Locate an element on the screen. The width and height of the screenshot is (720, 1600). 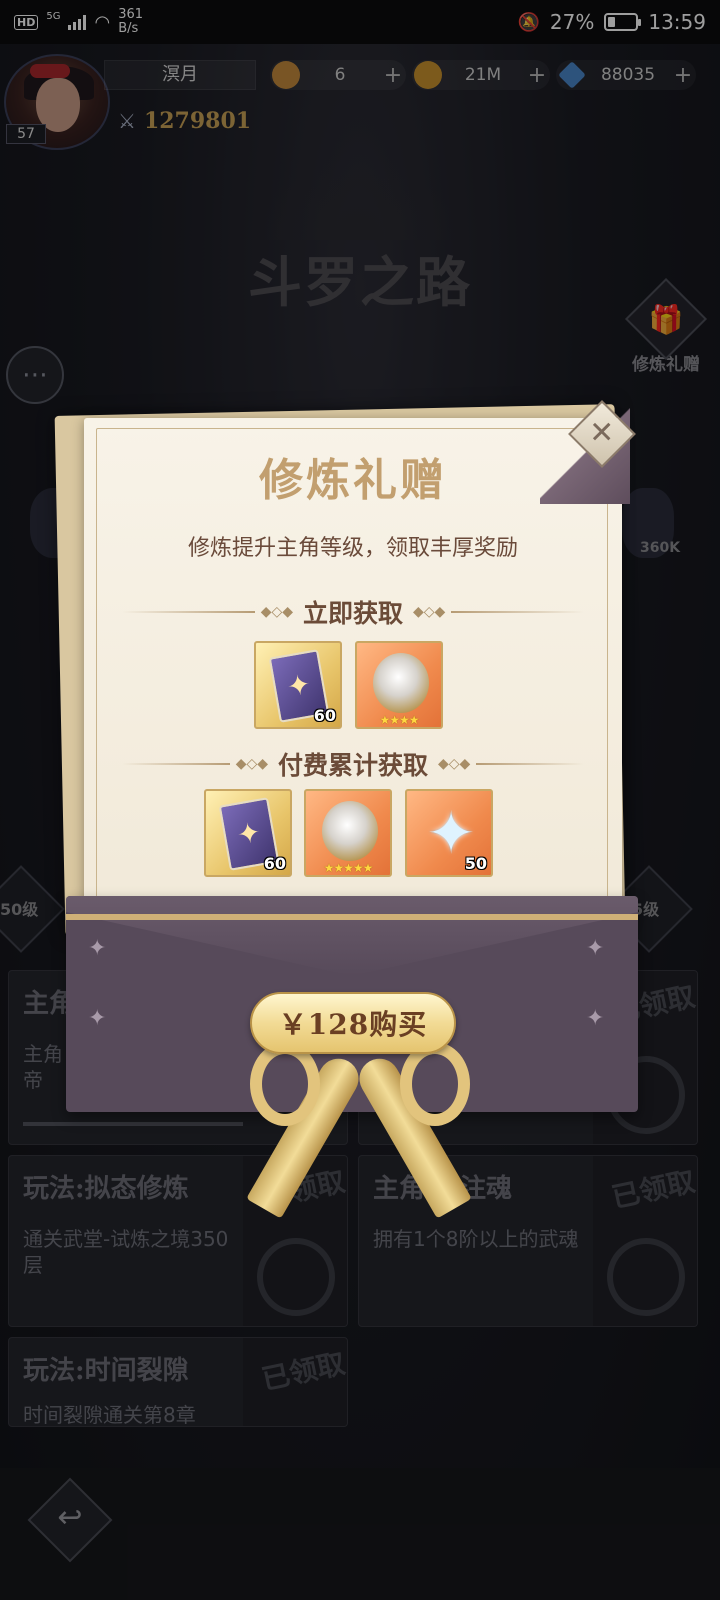
reward-item-orb: ★★★★★ is located at coordinates (348, 833).